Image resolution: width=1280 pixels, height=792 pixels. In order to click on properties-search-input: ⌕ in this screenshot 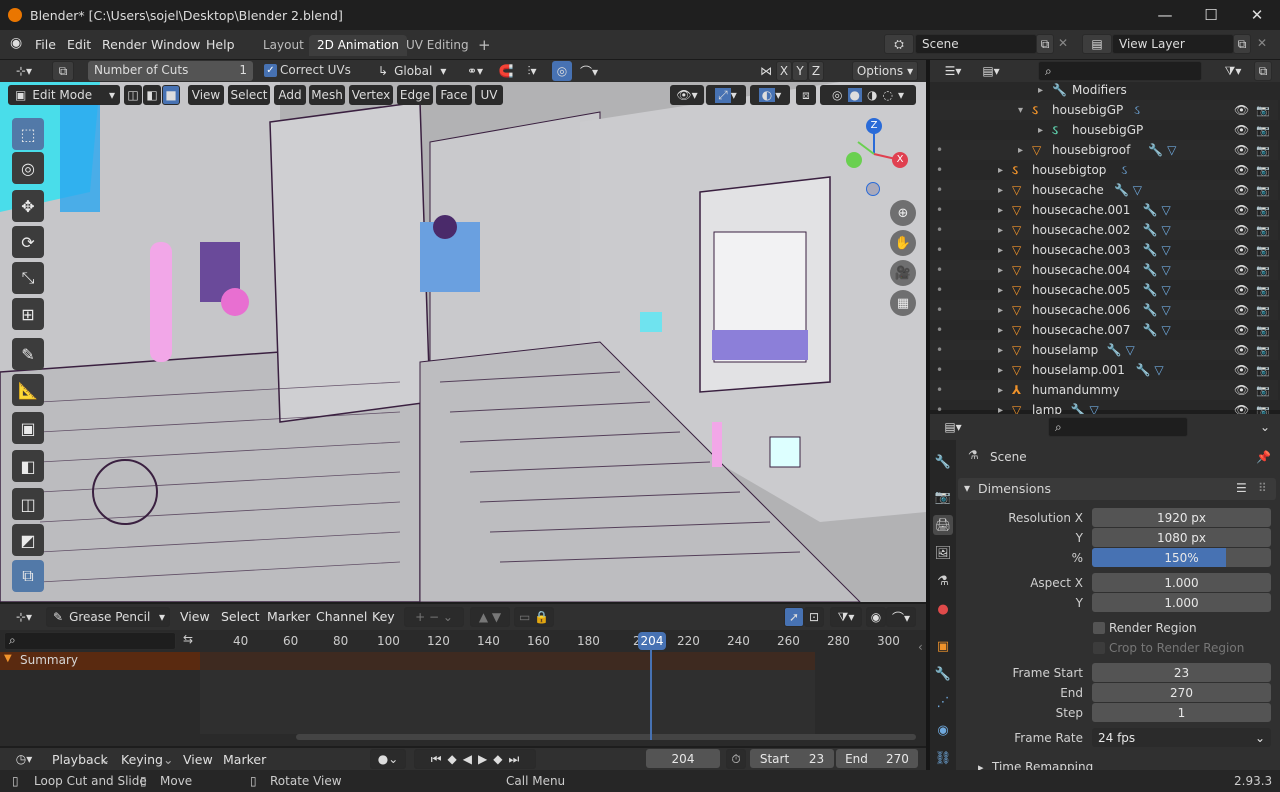, I will do `click(1118, 427)`.